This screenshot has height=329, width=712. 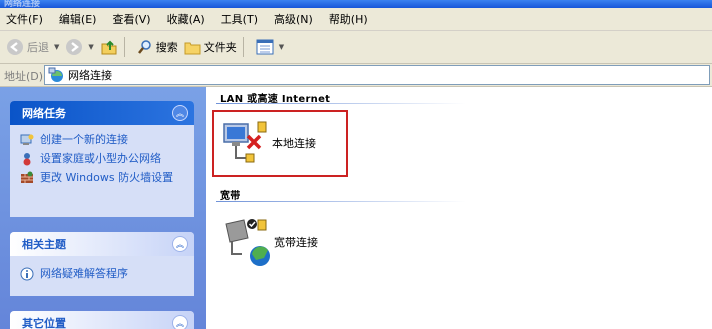 What do you see at coordinates (27, 139) in the screenshot?
I see `new-connection-icon` at bounding box center [27, 139].